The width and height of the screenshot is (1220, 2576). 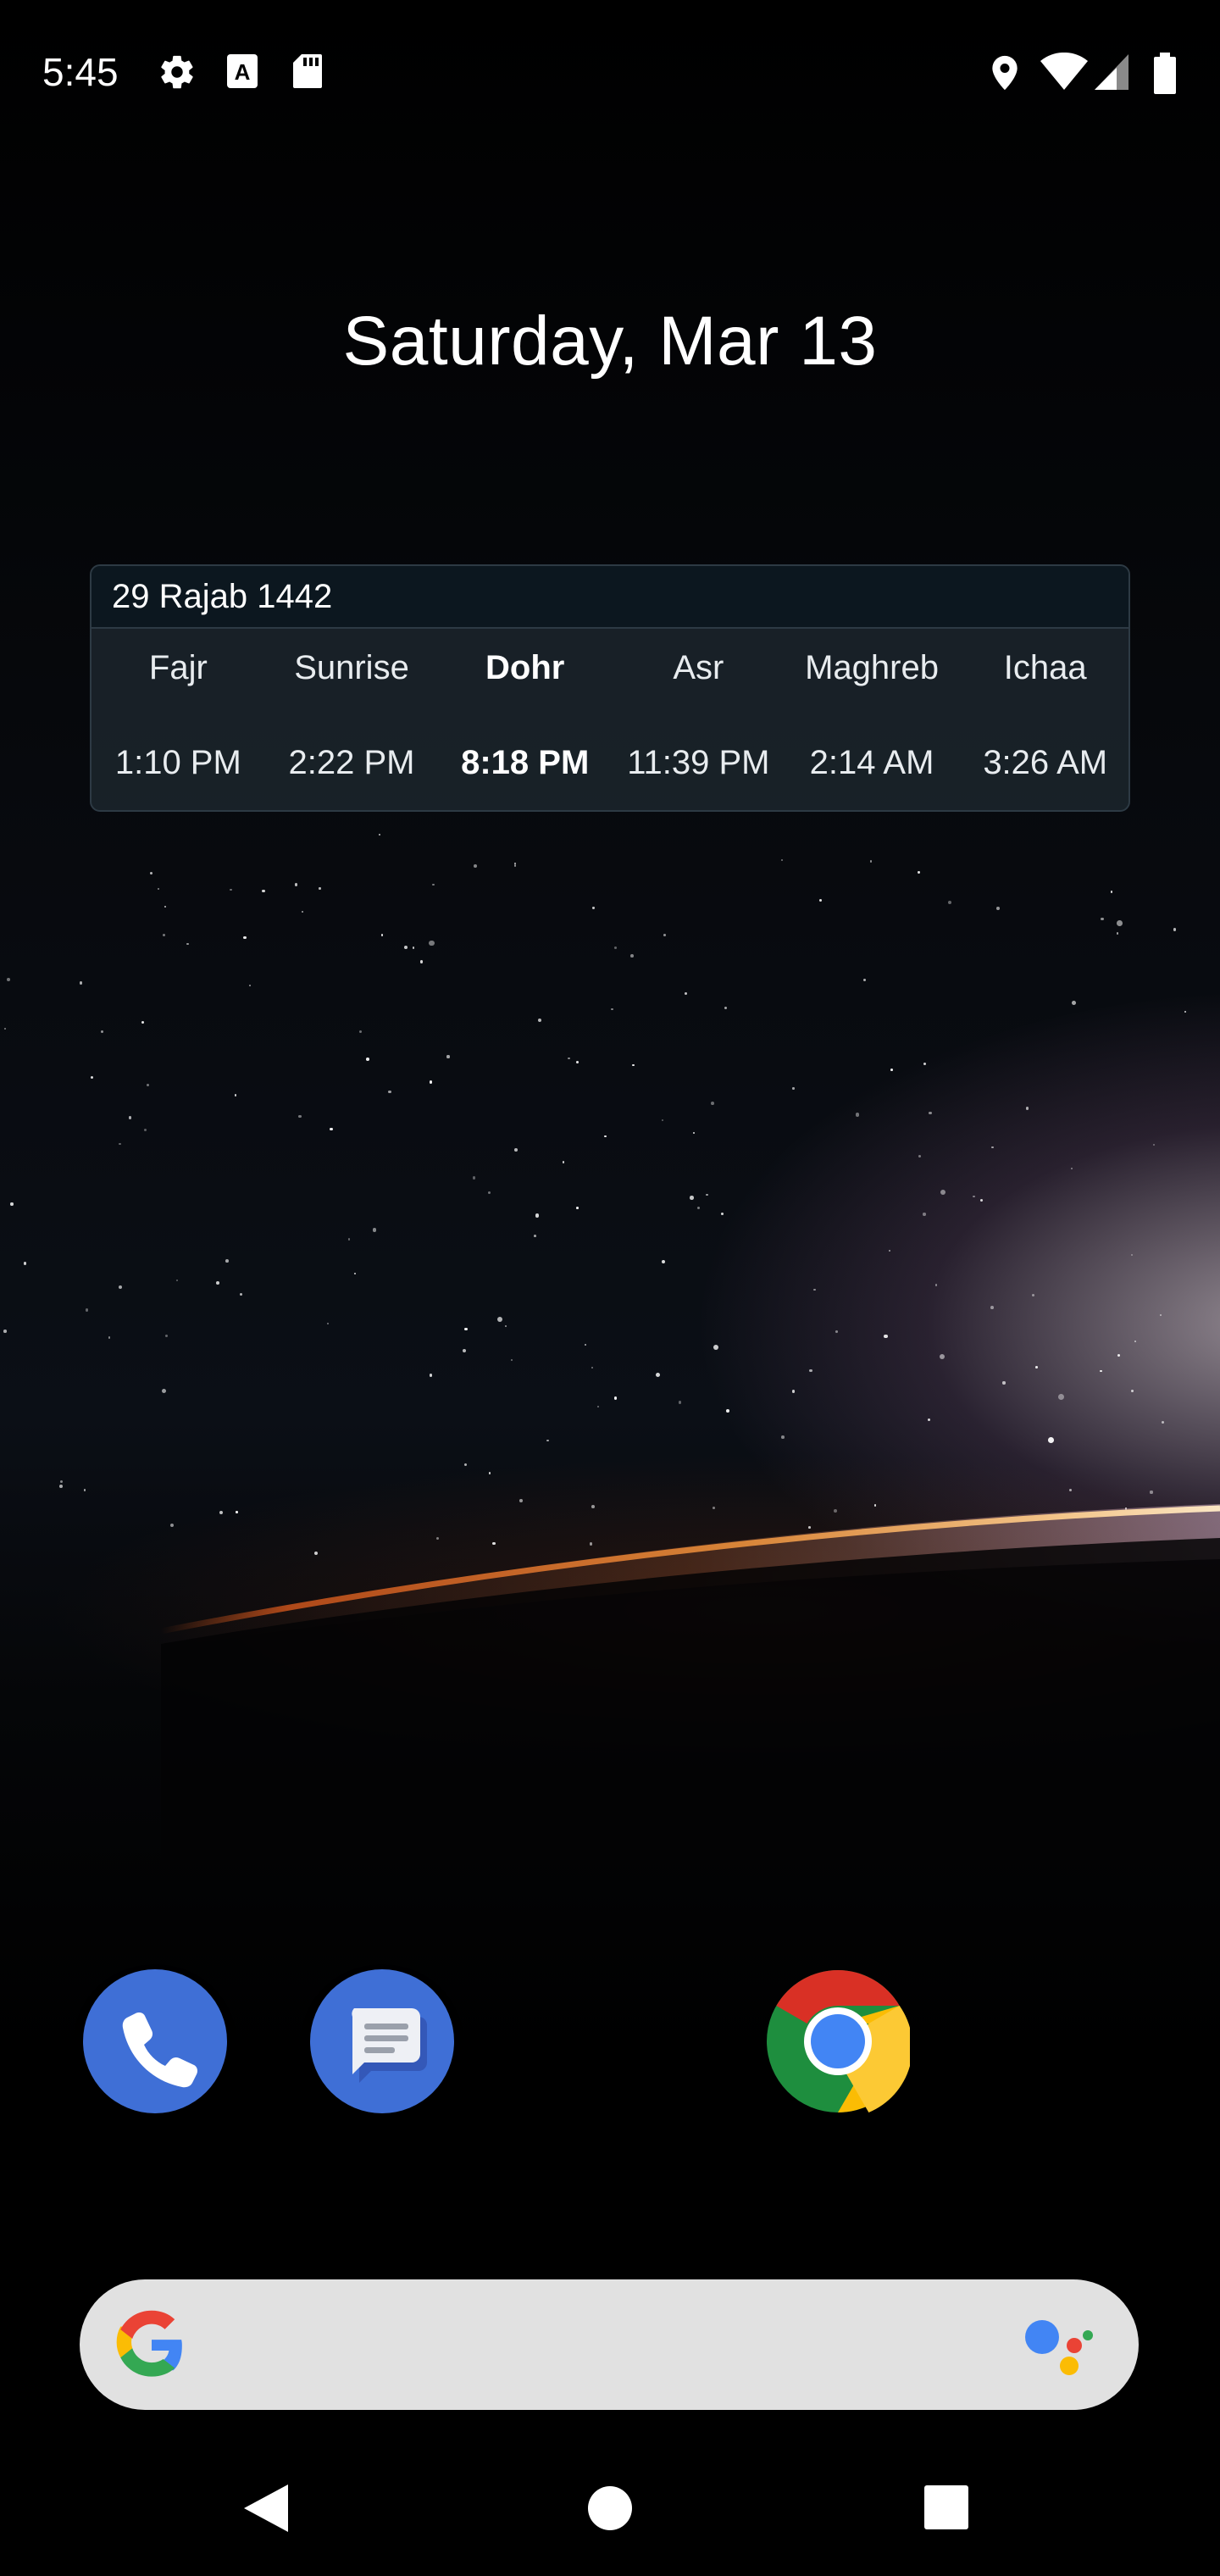 I want to click on home-icon, so click(x=610, y=2510).